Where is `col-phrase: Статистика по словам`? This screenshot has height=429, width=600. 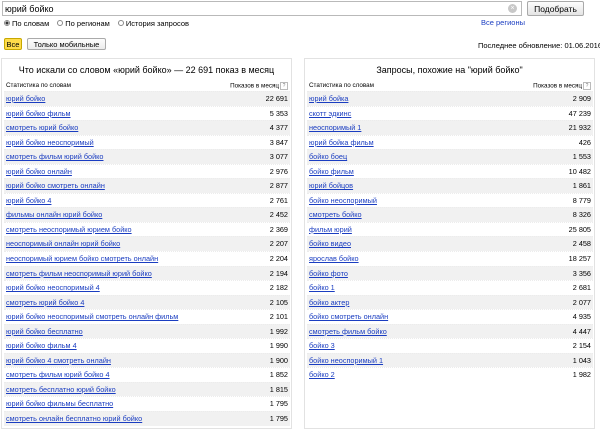
col-phrase: Статистика по словам is located at coordinates (38, 85).